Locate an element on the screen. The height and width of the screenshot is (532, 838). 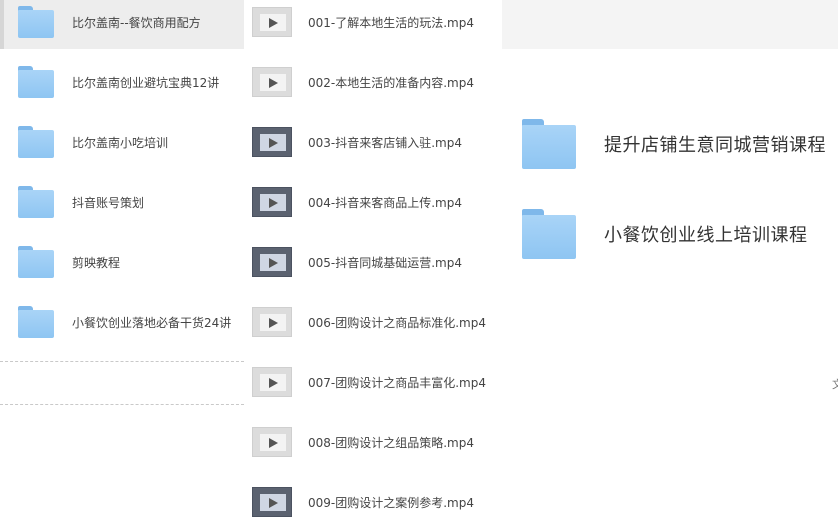
video-item: 007-团购设计之商品丰富化.mp4 is located at coordinates (369, 382).